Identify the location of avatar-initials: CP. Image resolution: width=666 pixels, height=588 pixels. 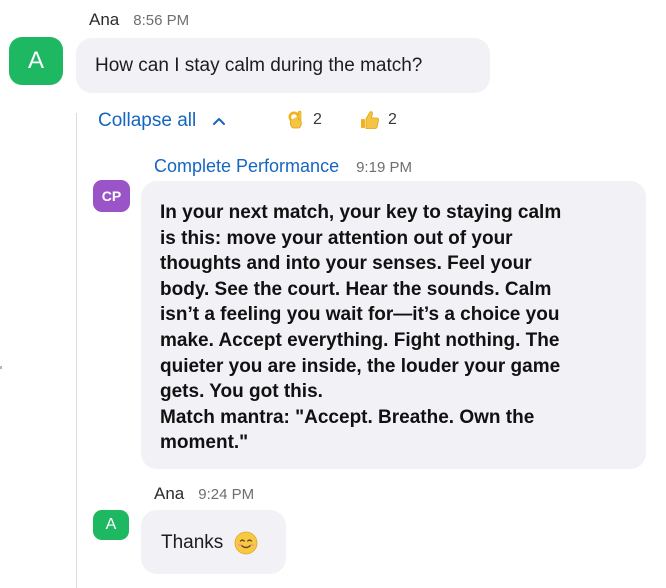
(111, 196).